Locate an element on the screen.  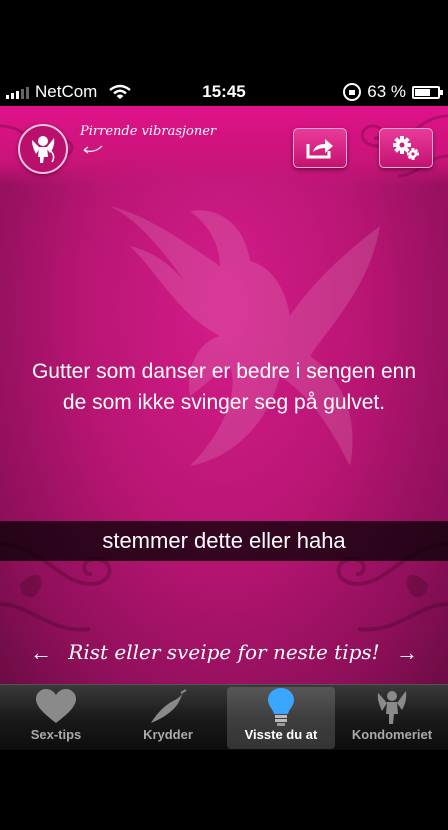
tab-sex-tips: Sex-tips is located at coordinates (56, 718).